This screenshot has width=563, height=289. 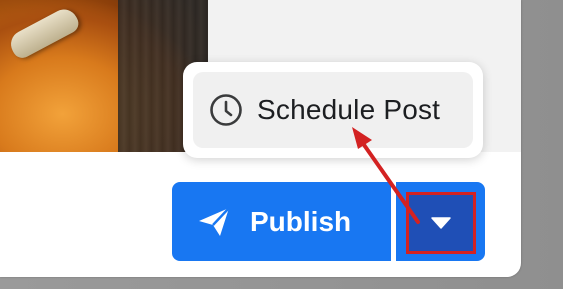 What do you see at coordinates (301, 221) in the screenshot?
I see `publish-label: Publish` at bounding box center [301, 221].